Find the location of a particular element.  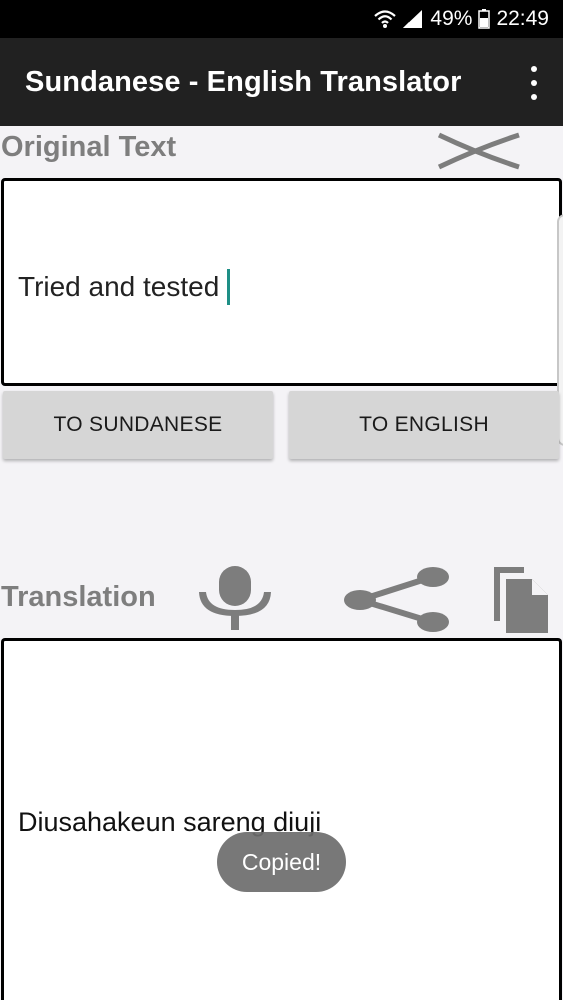

translation-label: Translation is located at coordinates (78, 597).